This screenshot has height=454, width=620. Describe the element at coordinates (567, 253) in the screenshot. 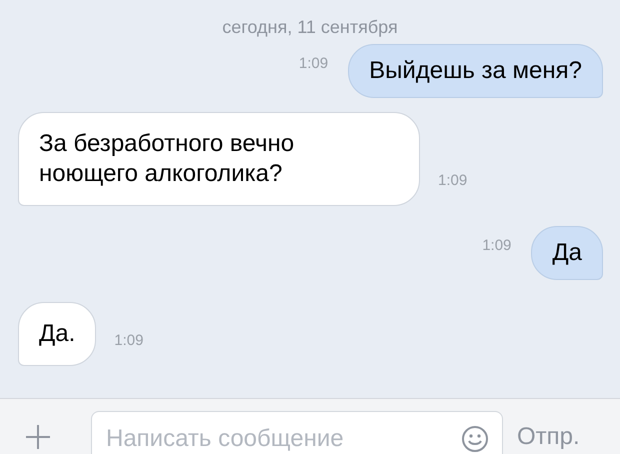

I see `outgoing-message-bubble: Да` at that location.